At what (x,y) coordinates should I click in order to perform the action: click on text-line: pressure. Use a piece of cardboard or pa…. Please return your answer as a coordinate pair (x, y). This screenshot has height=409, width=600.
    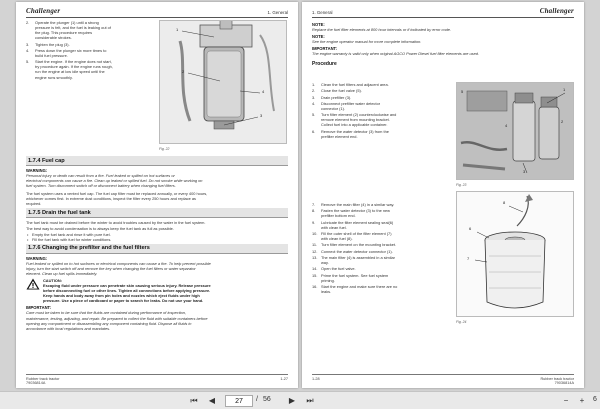
    Looking at the image, I should click on (123, 301).